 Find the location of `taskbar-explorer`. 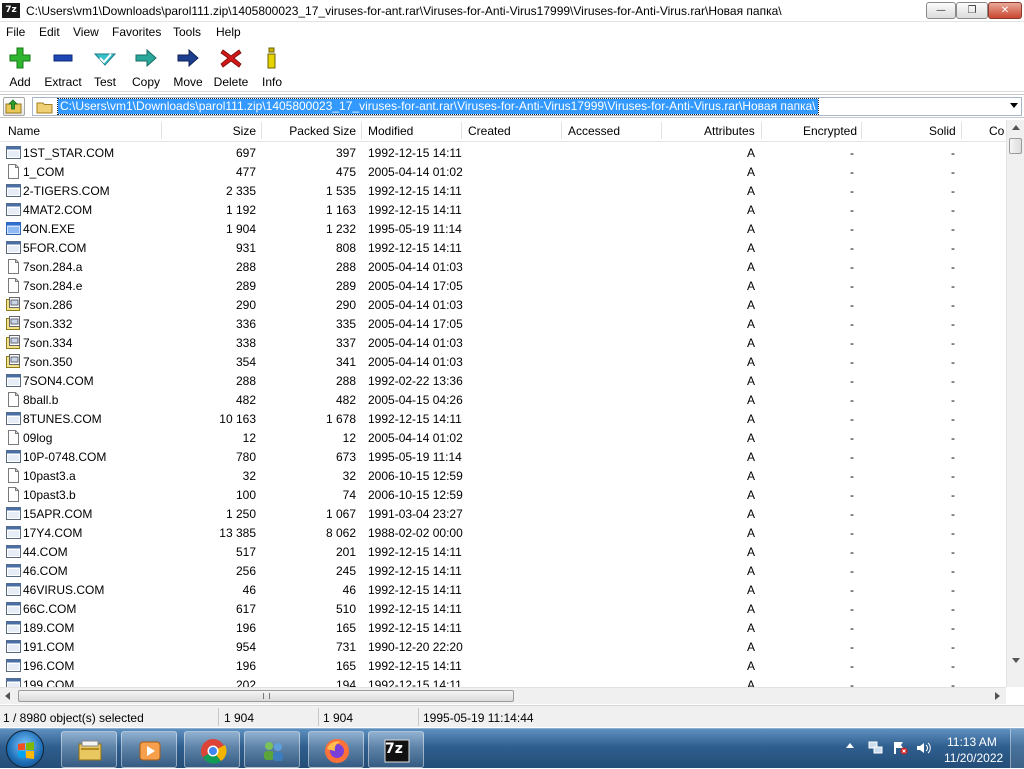

taskbar-explorer is located at coordinates (89, 749).